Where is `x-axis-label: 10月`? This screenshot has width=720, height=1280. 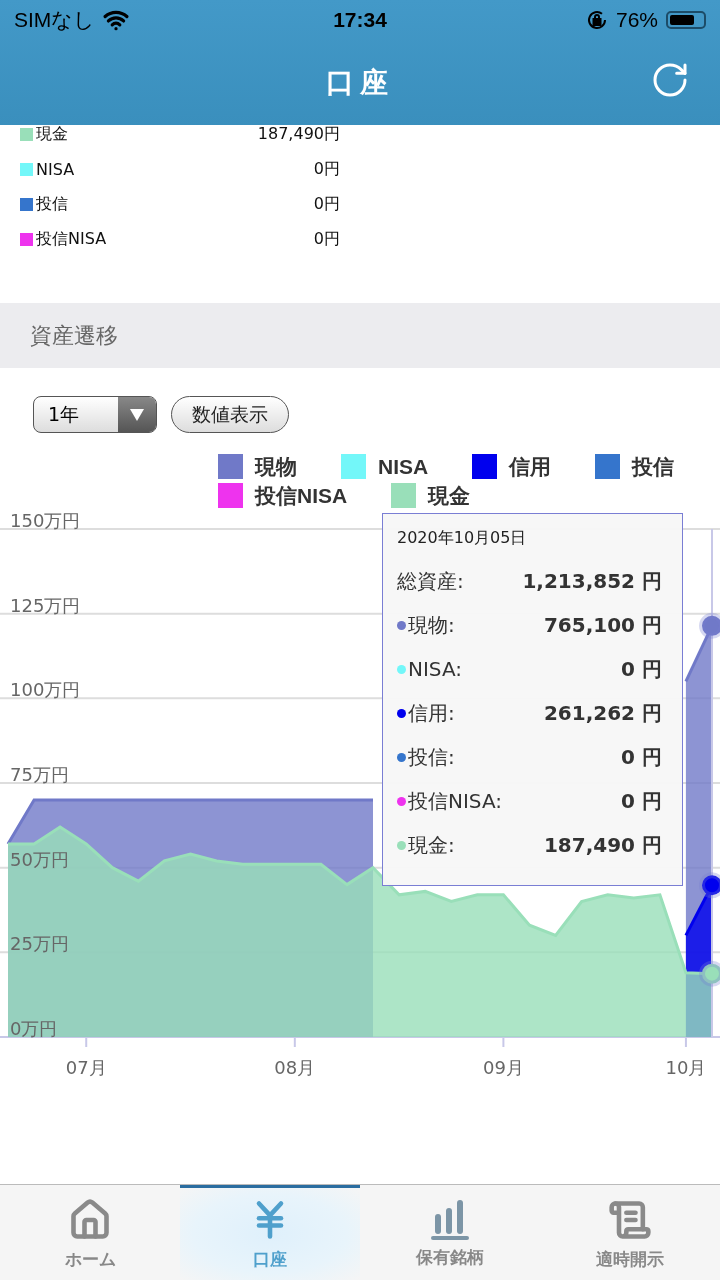
x-axis-label: 10月 is located at coordinates (686, 1067).